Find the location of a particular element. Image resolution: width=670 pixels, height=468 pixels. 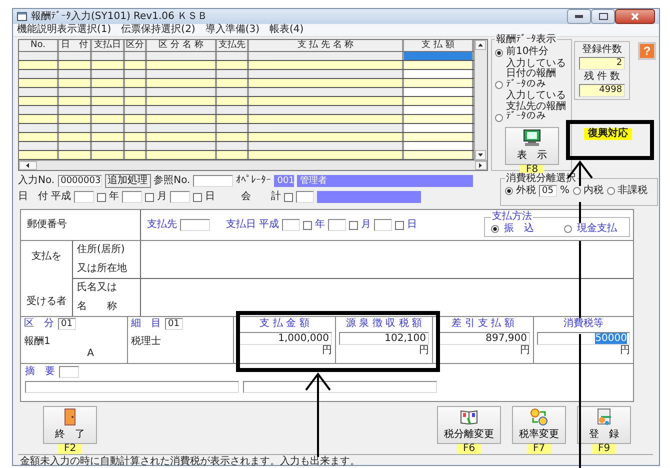

account-field is located at coordinates (305, 197).